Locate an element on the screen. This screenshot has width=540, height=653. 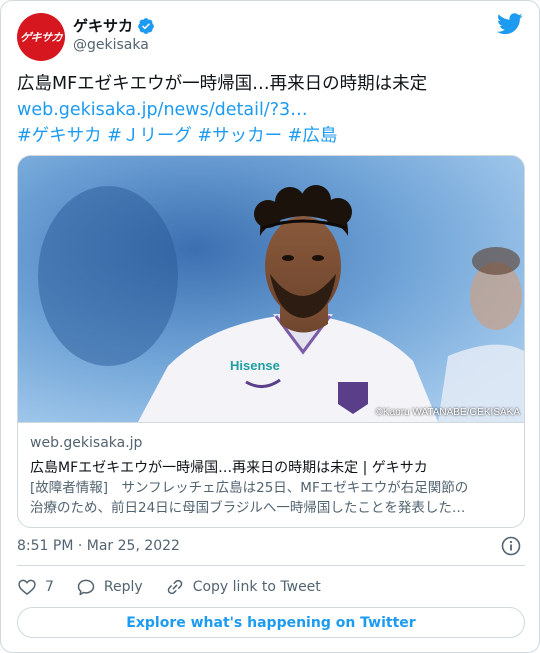
author-handle: @gekisaka is located at coordinates (111, 45).